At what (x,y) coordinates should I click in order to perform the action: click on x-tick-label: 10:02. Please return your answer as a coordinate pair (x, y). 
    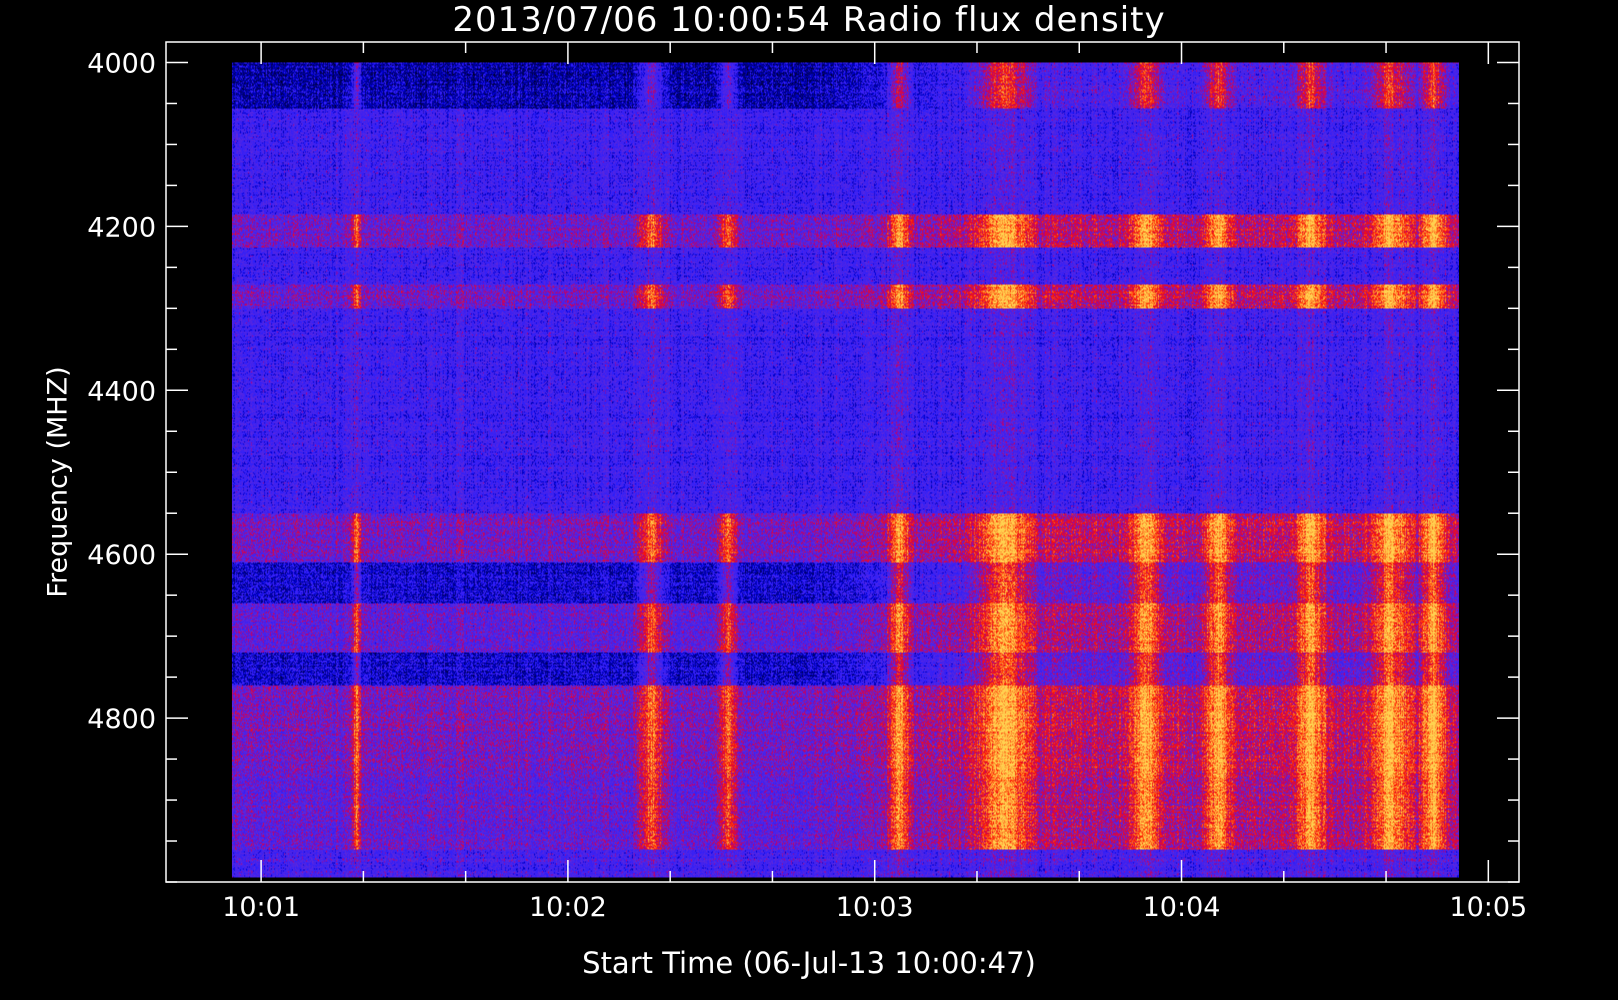
    Looking at the image, I should click on (568, 907).